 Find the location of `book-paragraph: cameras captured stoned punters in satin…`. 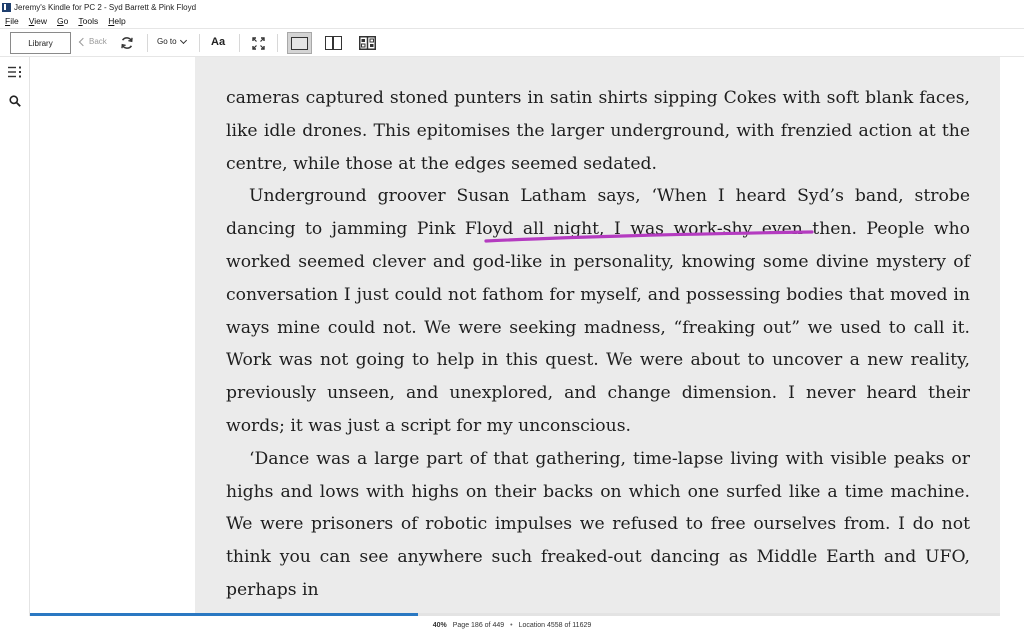

book-paragraph: cameras captured stoned punters in satin… is located at coordinates (598, 131).